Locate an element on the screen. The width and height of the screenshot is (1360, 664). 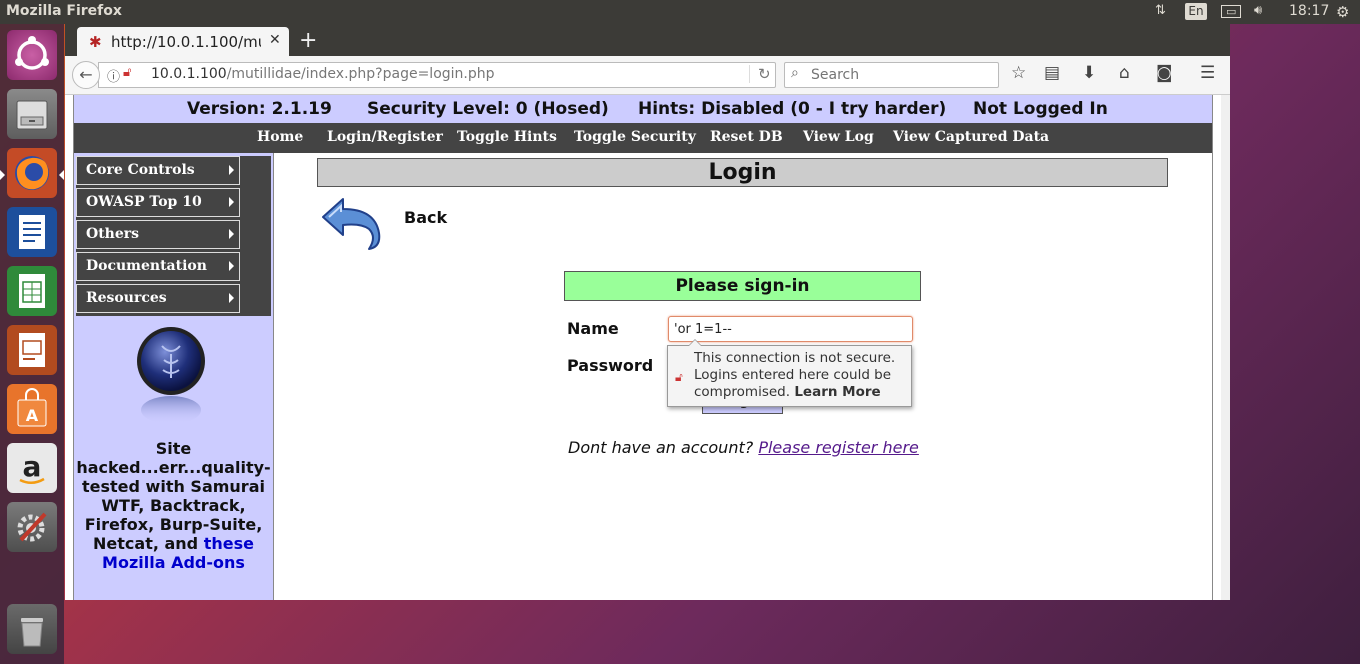
back-arrow-icon: ← is located at coordinates (86, 74).